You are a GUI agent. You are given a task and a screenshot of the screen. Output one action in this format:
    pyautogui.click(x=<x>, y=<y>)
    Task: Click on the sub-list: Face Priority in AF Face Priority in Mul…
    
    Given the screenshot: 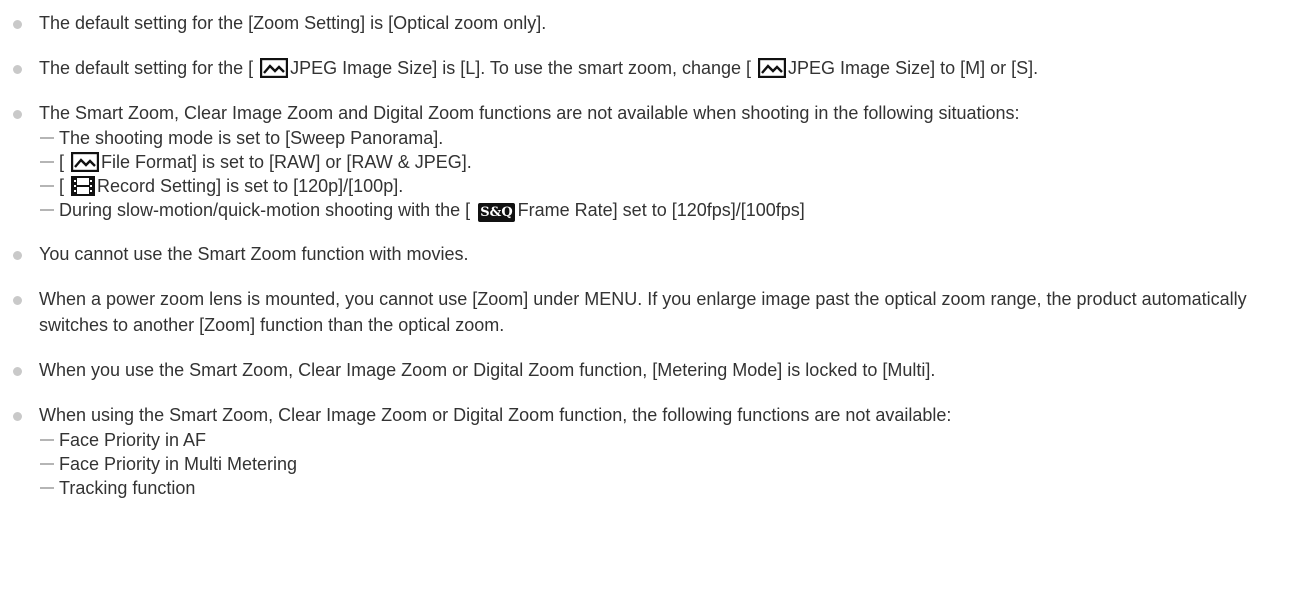 What is the action you would take?
    pyautogui.click(x=670, y=464)
    